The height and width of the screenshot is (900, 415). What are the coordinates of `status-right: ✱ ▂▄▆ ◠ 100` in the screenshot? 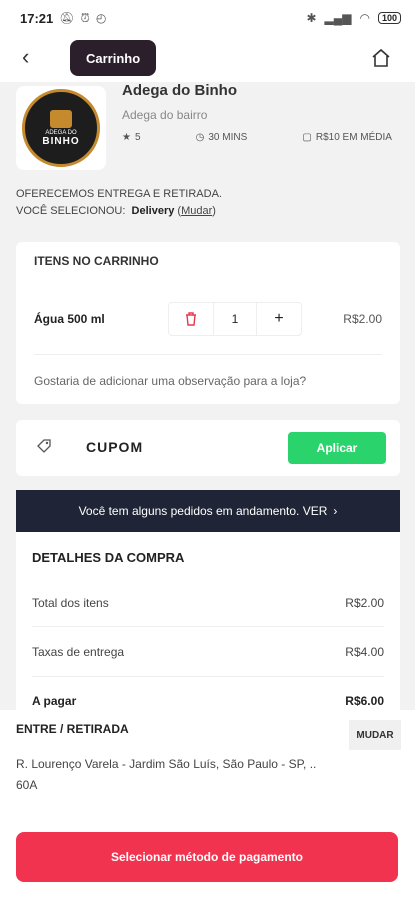 It's located at (353, 18).